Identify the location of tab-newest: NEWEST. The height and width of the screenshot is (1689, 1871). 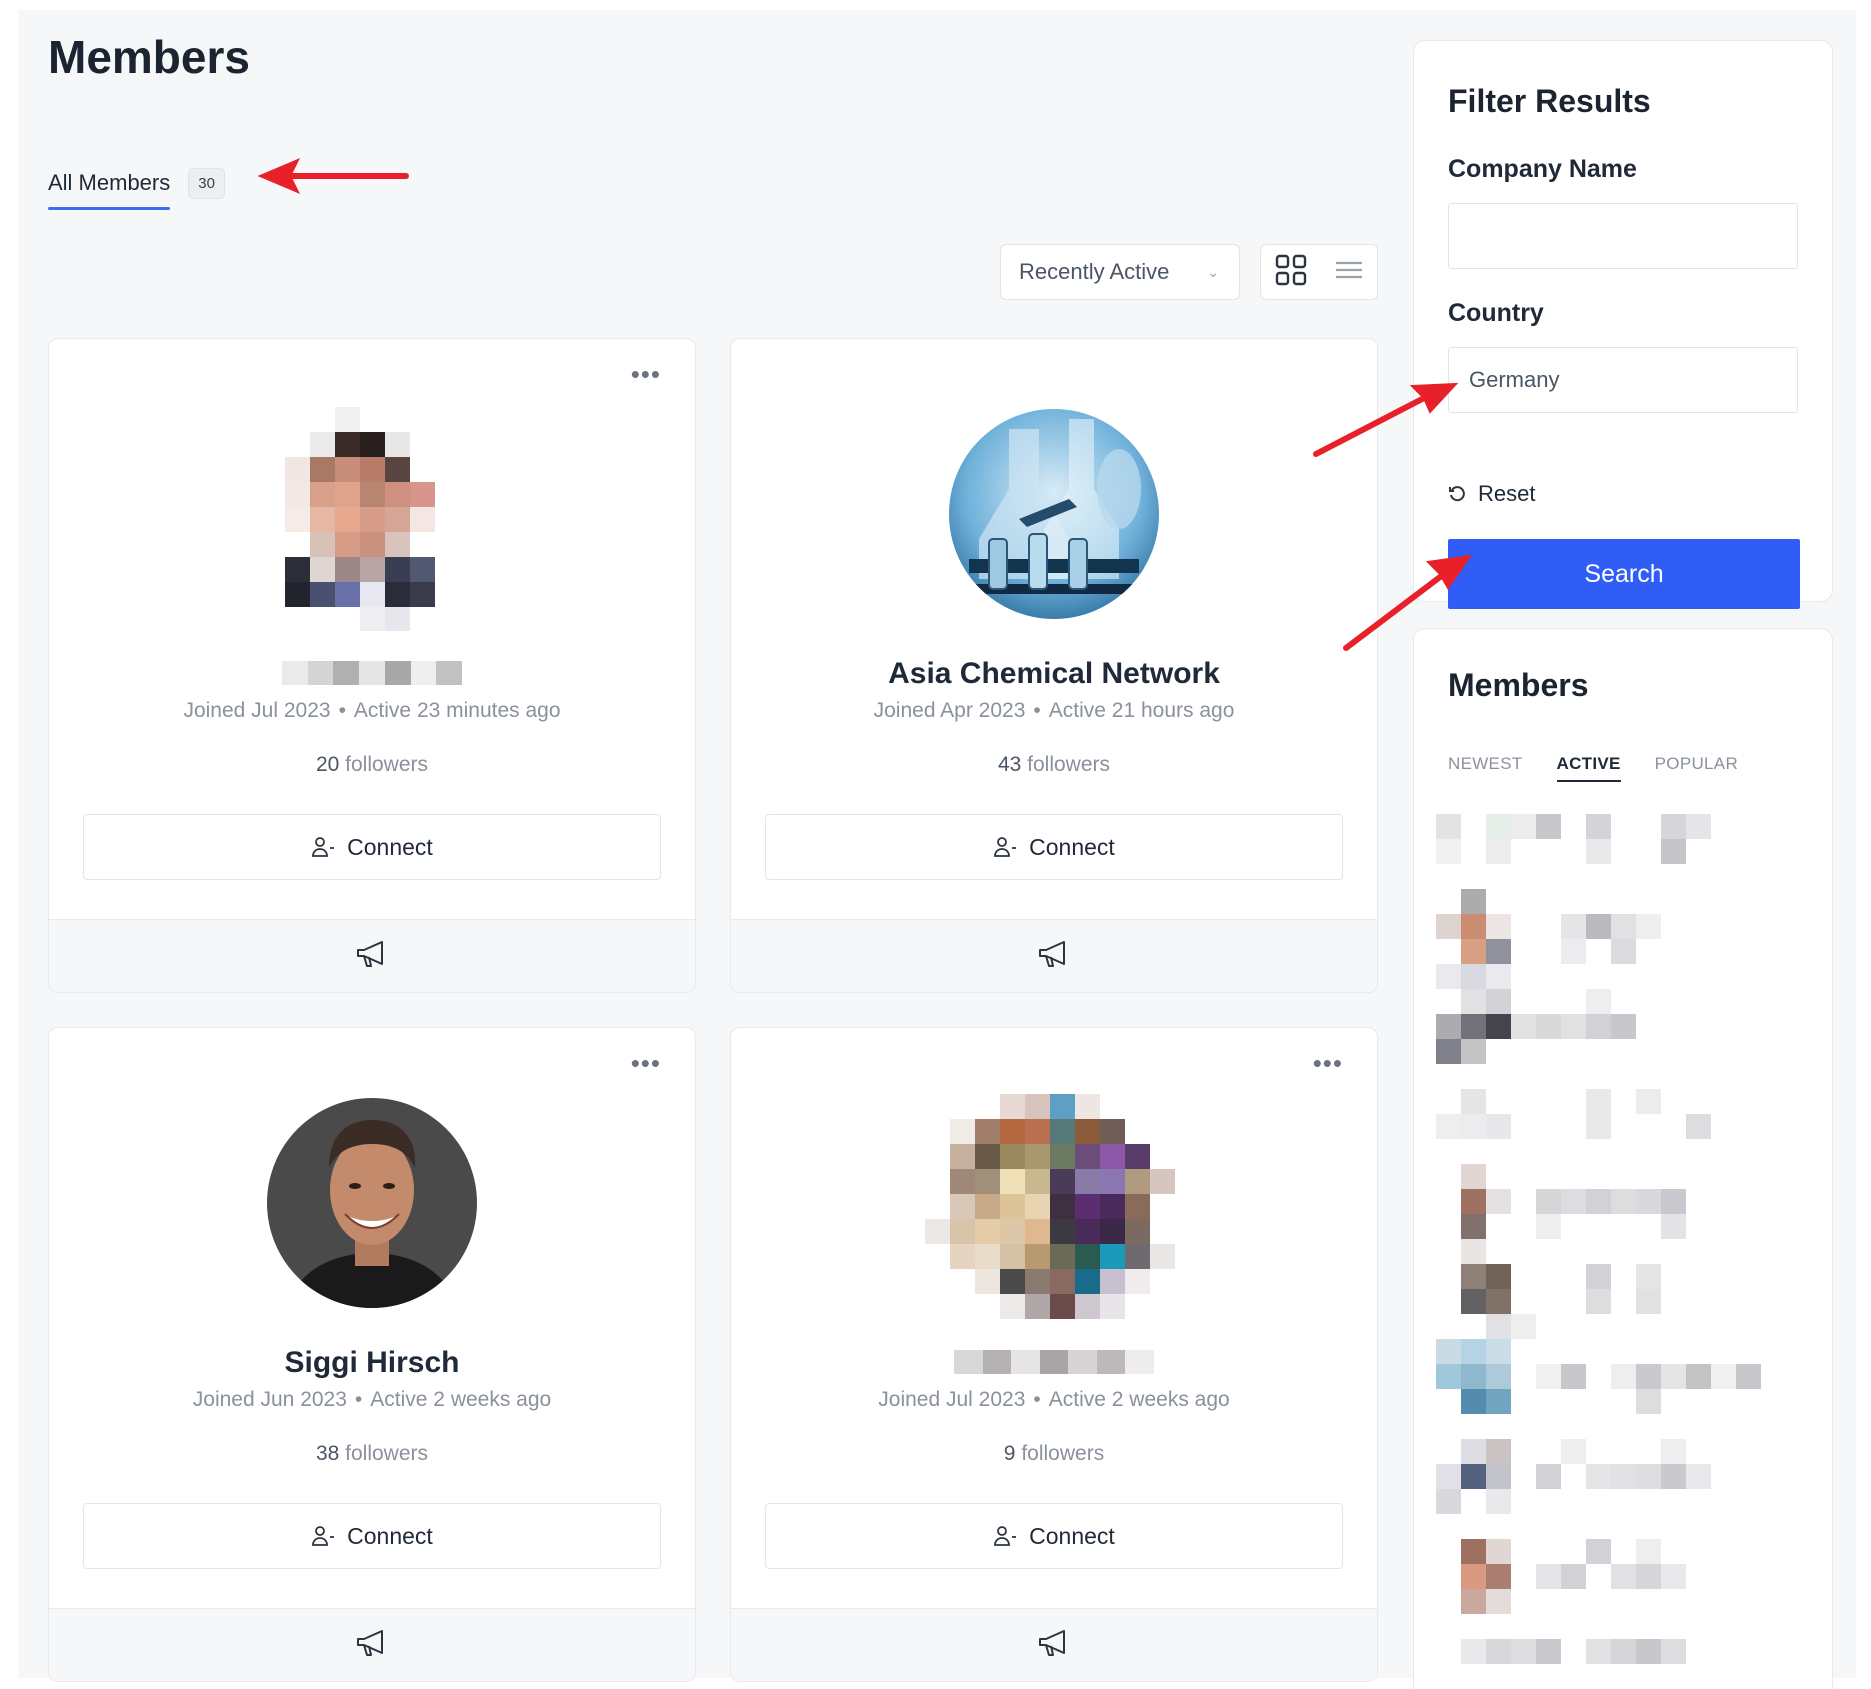
(1485, 768).